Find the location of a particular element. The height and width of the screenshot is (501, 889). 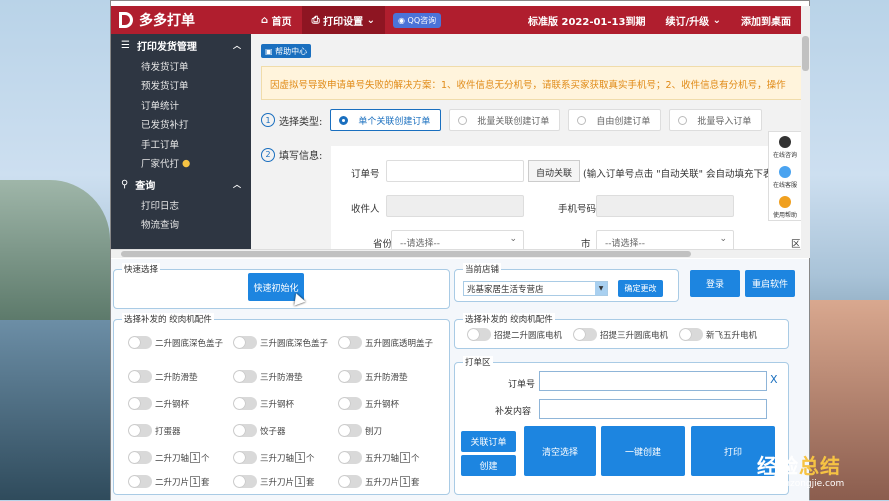

auto-link-button: 自动关联 is located at coordinates (554, 171).